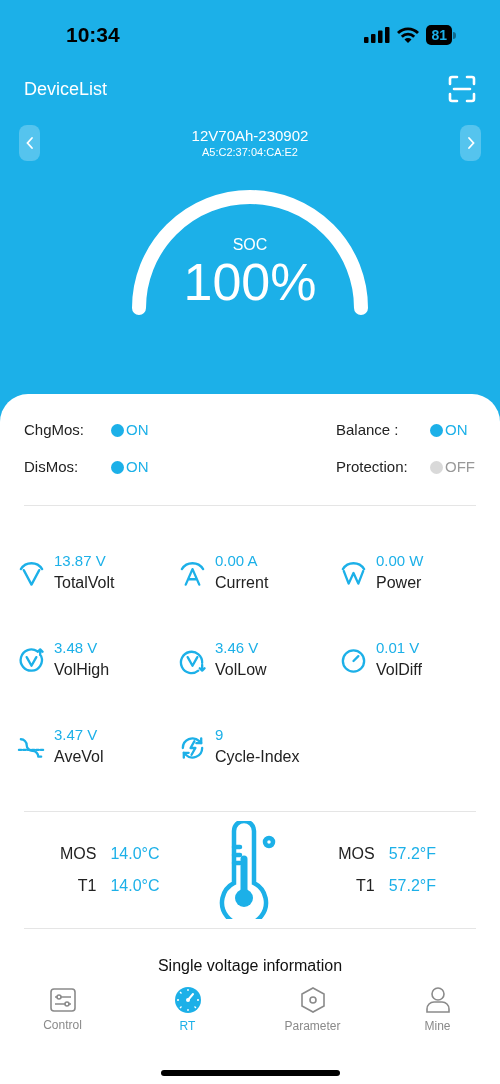  Describe the element at coordinates (79, 757) in the screenshot. I see `metric-label: AveVol` at that location.